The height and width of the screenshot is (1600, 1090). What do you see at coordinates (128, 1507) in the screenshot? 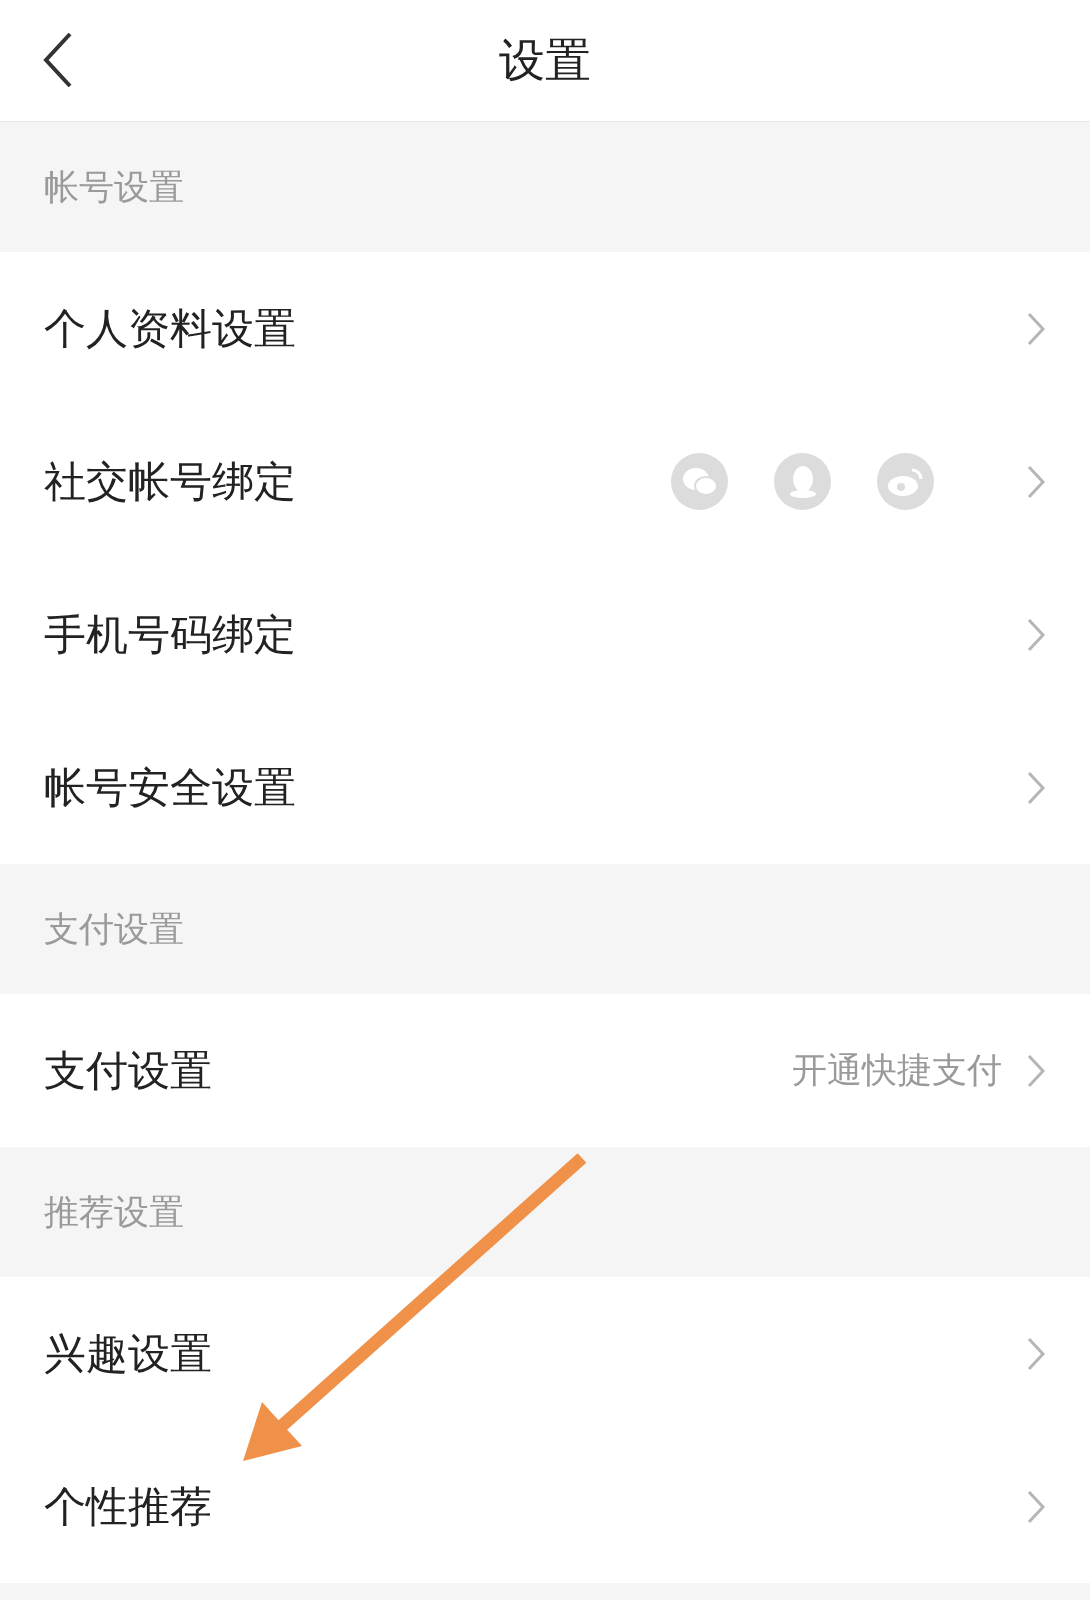
I see `row-label: 个性推荐` at bounding box center [128, 1507].